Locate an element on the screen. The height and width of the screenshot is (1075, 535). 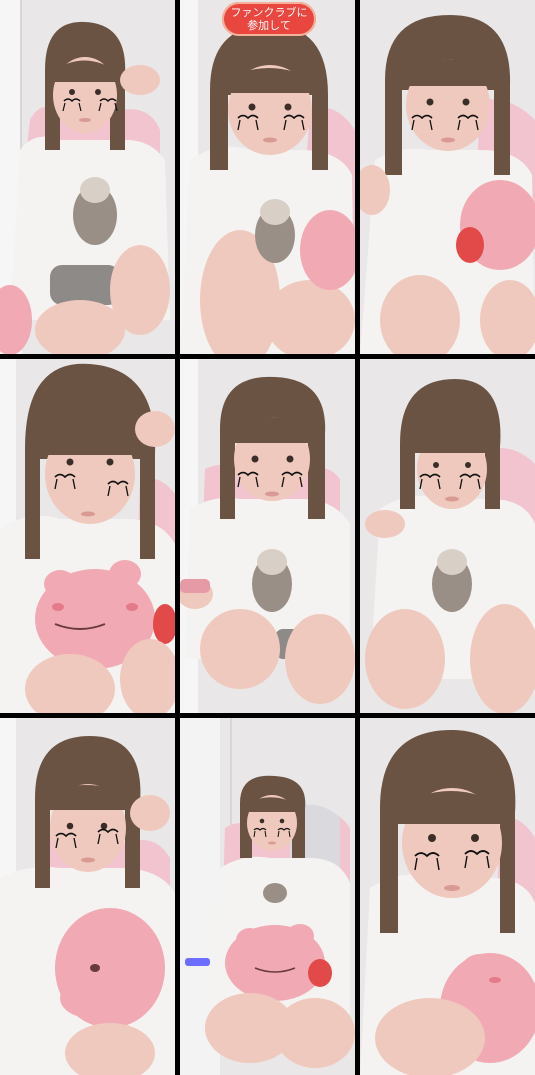
badge-line1: ファンクラブに is located at coordinates (269, 12).